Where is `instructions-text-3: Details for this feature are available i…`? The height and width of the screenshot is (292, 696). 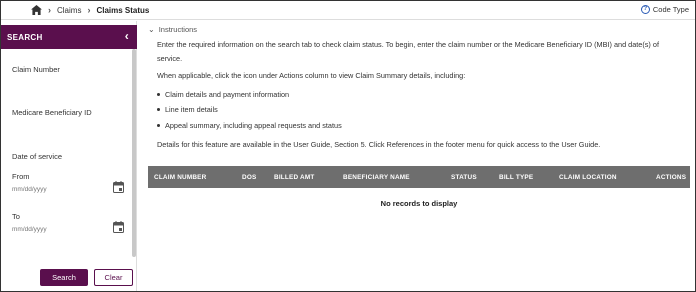 instructions-text-3: Details for this feature are available i… is located at coordinates (379, 144).